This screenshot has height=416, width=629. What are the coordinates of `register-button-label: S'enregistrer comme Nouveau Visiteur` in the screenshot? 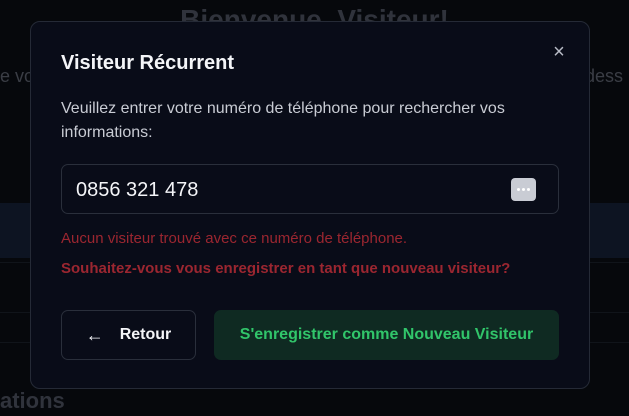 It's located at (386, 334).